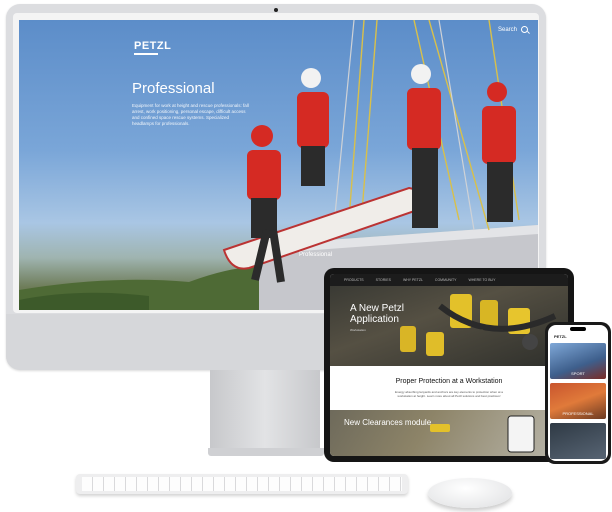  Describe the element at coordinates (152, 47) in the screenshot. I see `petzl-logo: PETZL` at that location.